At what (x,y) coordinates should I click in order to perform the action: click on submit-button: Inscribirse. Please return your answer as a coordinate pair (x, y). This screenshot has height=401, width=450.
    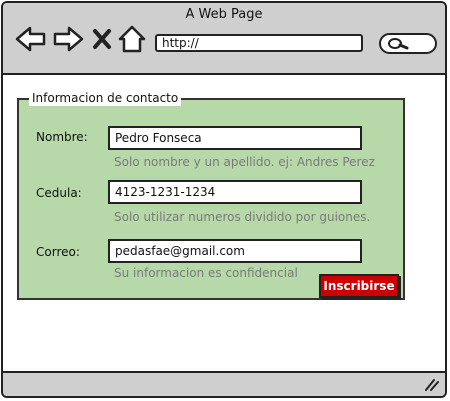
    Looking at the image, I should click on (359, 286).